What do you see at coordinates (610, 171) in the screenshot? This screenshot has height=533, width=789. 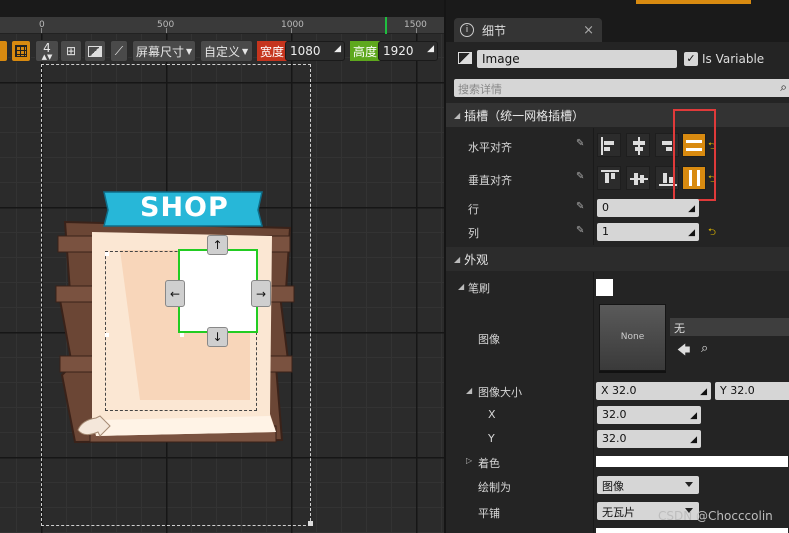 I see `align-top-icon` at bounding box center [610, 171].